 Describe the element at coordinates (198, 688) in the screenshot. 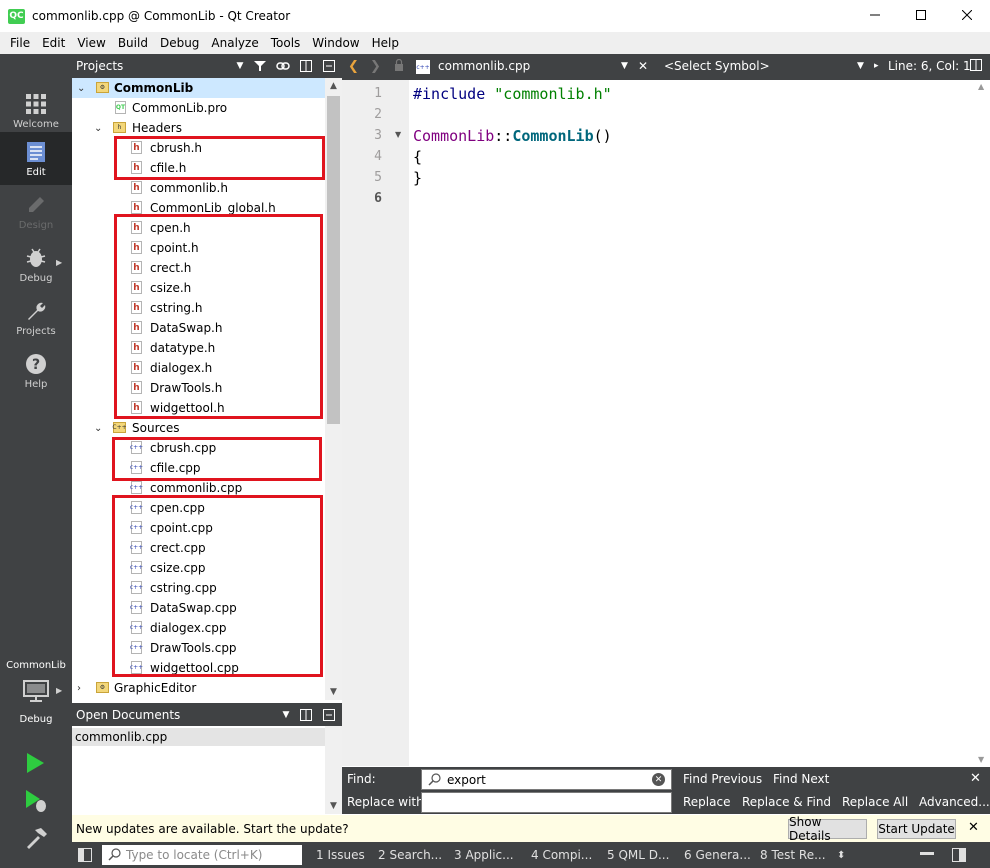

I see `tree-item-graphiceditor-project: › ⚙ GraphicEditor` at that location.